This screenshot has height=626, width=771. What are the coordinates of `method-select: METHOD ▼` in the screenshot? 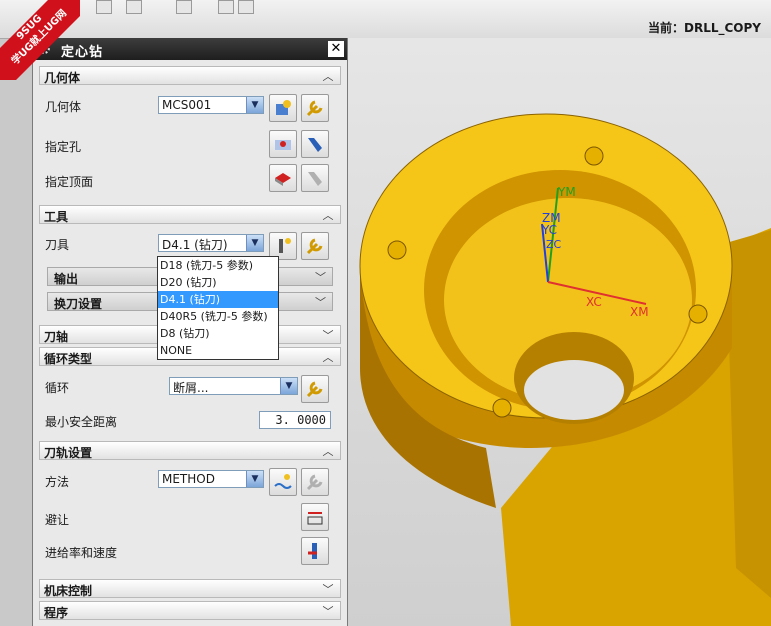 It's located at (211, 479).